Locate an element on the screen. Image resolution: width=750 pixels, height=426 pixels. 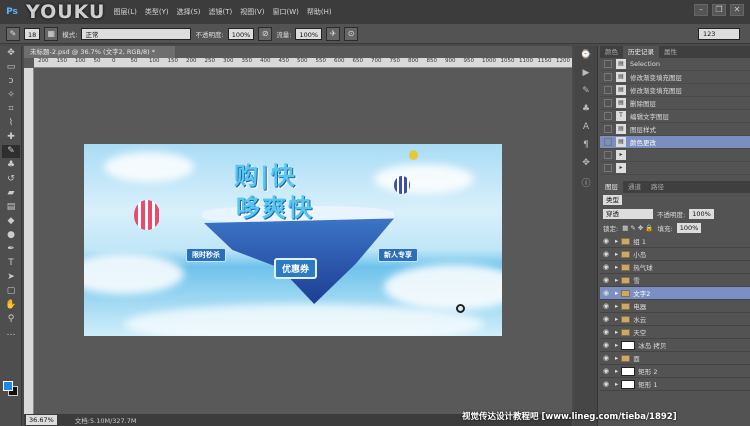
layer-row: ◉ ▸ 组 1 is located at coordinates (675, 241).